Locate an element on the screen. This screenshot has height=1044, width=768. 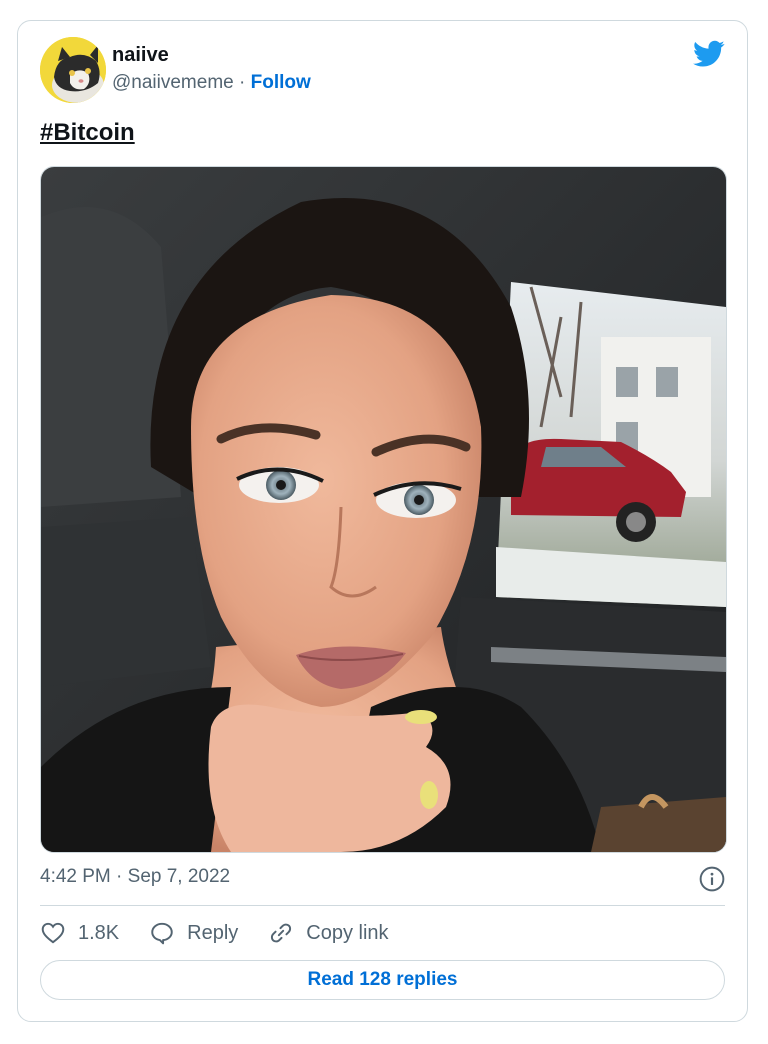
reply-button: Reply is located at coordinates (193, 933).